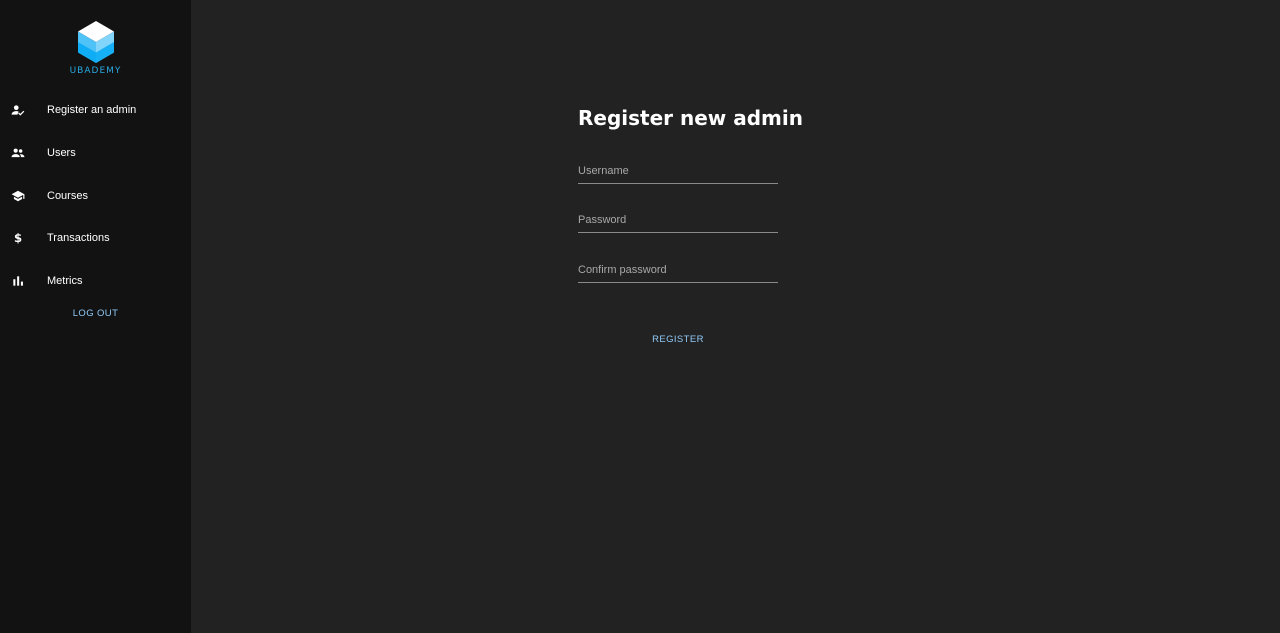 This screenshot has height=633, width=1280. I want to click on brand-logo: UBADEMY, so click(95, 48).